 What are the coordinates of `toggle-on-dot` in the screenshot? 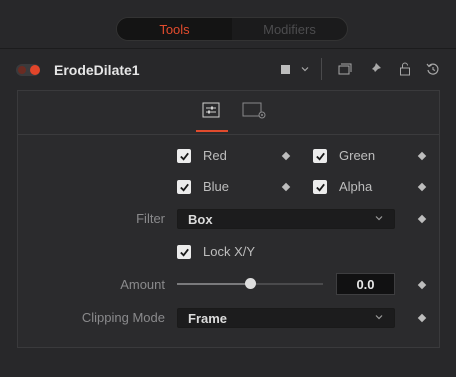 It's located at (35, 70).